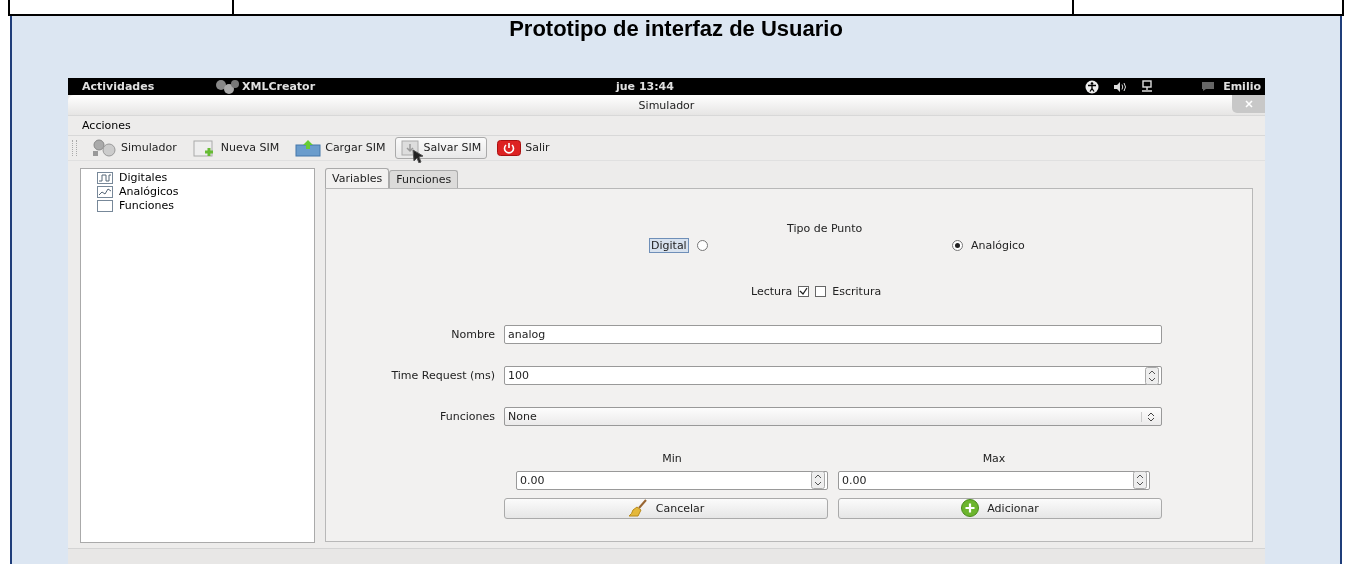  What do you see at coordinates (472, 335) in the screenshot?
I see `field-label: Nombre` at bounding box center [472, 335].